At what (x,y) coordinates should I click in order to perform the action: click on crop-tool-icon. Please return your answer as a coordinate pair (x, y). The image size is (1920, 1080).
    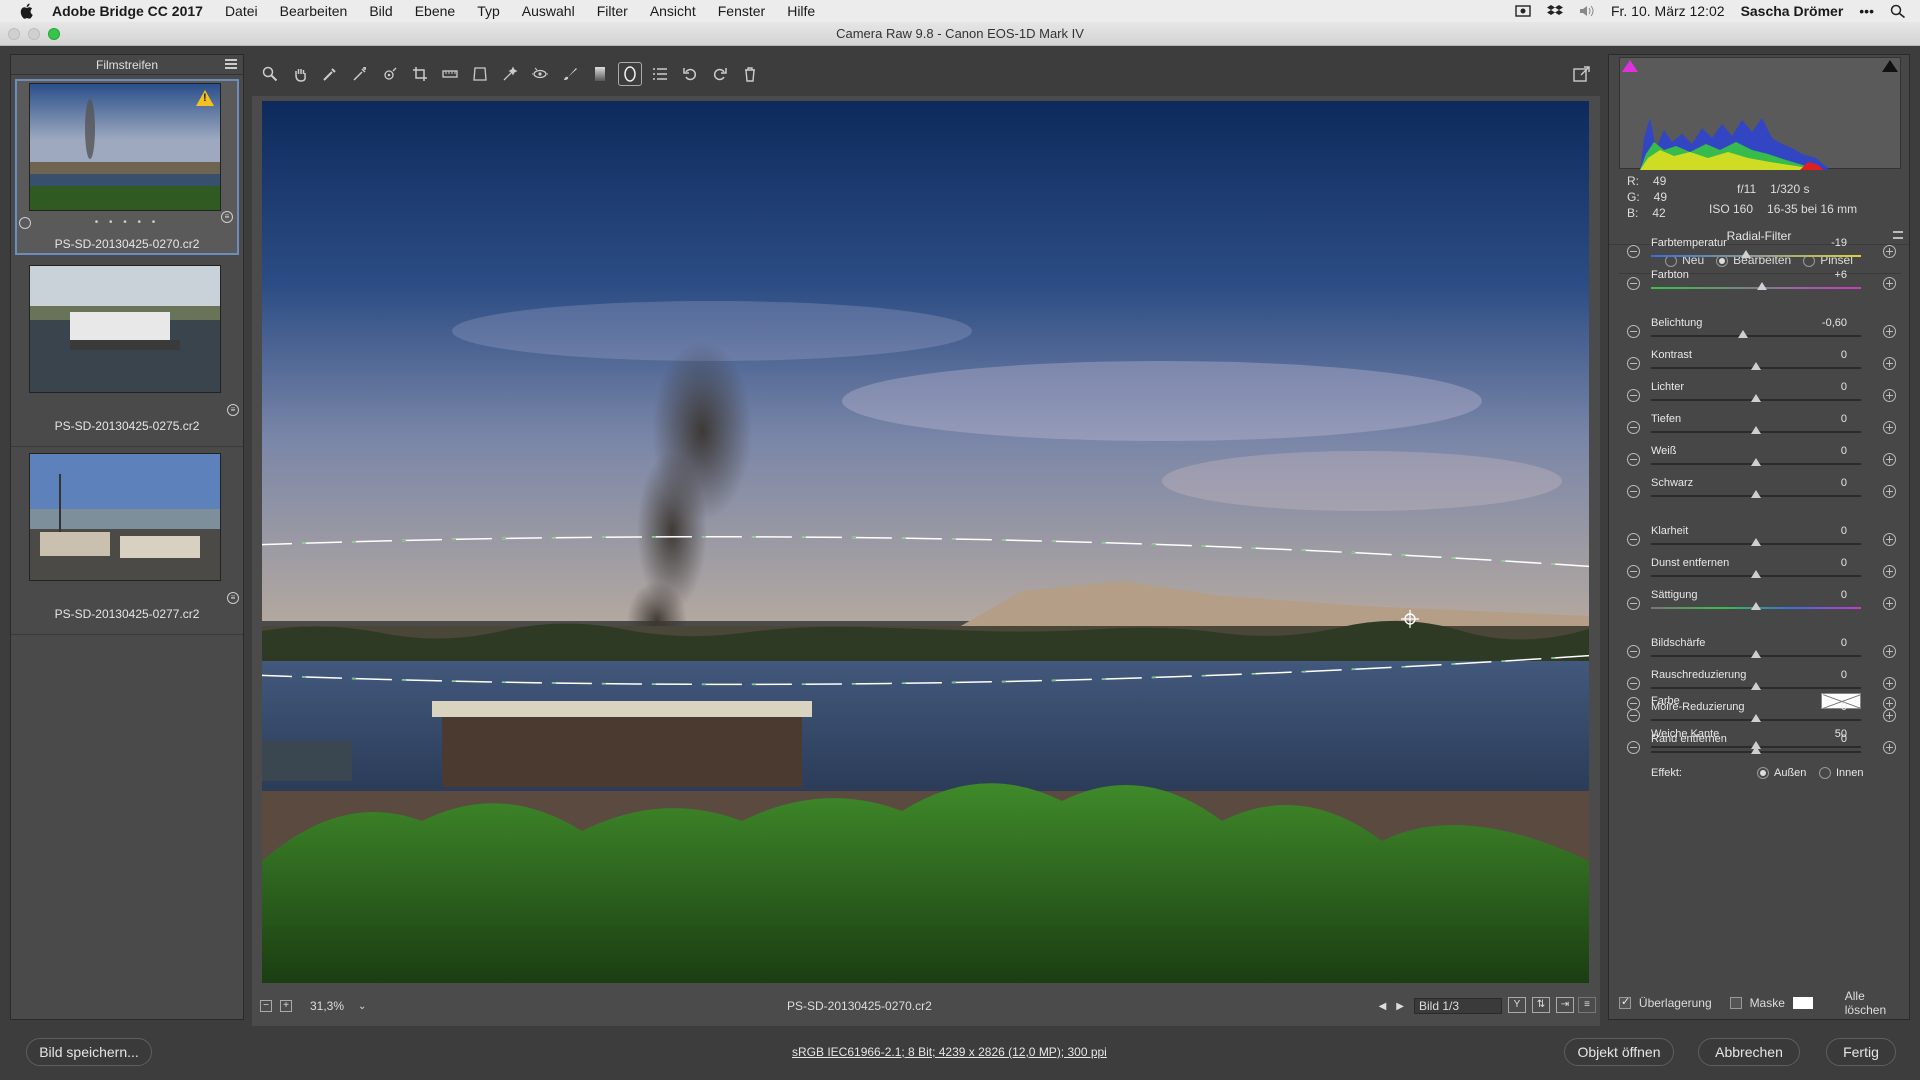
    Looking at the image, I should click on (420, 74).